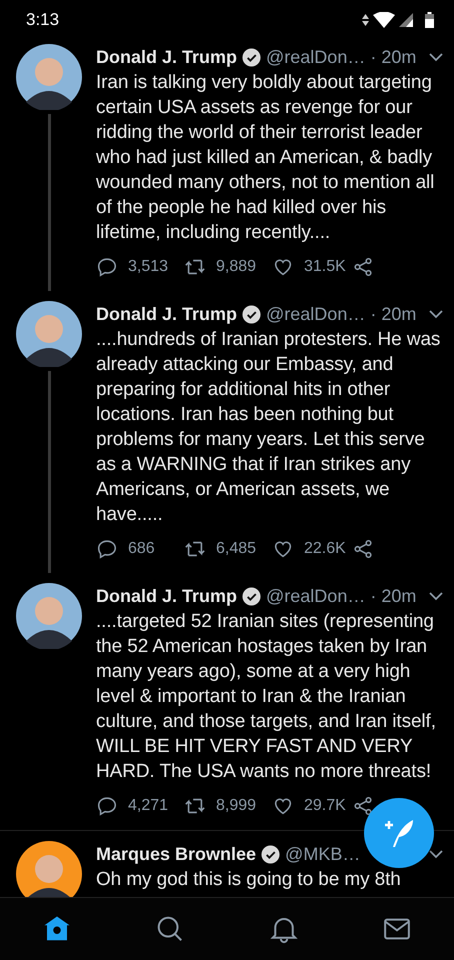 This screenshot has width=454, height=960. I want to click on like-button: 22.6K, so click(312, 549).